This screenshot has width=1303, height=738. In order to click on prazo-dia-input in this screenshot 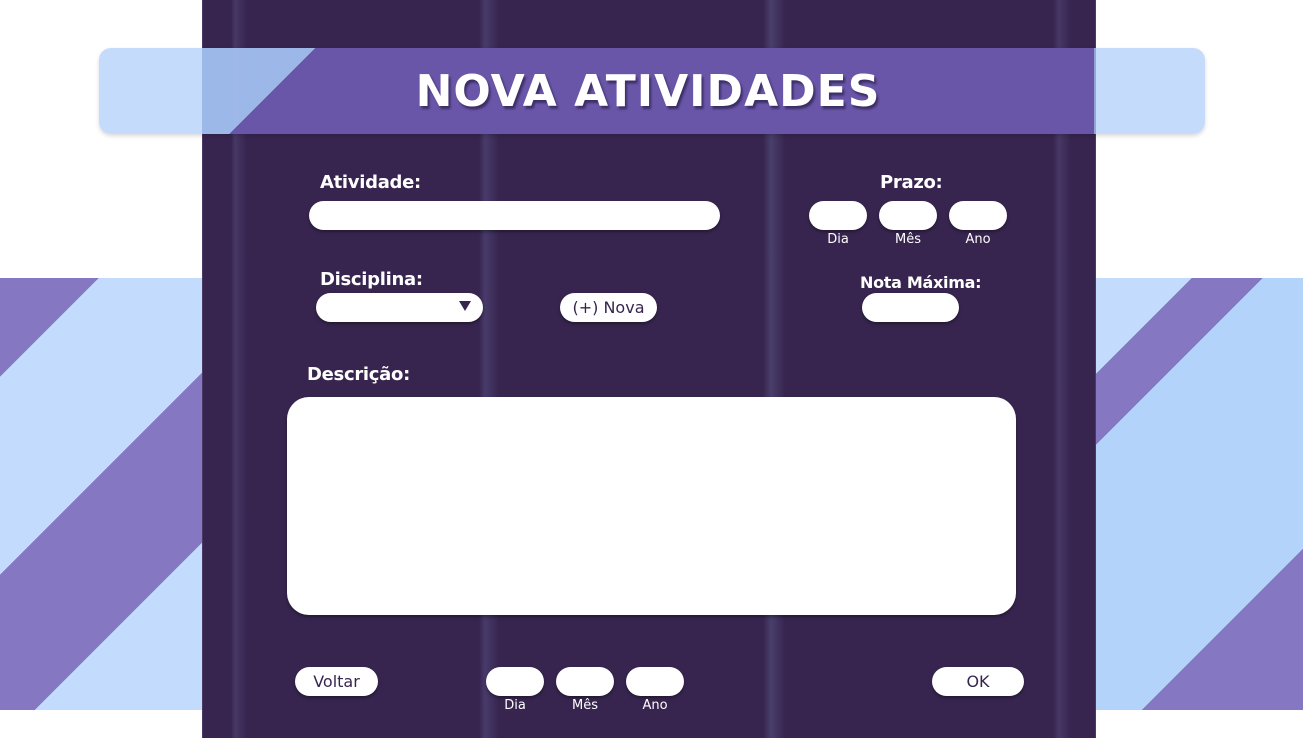, I will do `click(838, 215)`.